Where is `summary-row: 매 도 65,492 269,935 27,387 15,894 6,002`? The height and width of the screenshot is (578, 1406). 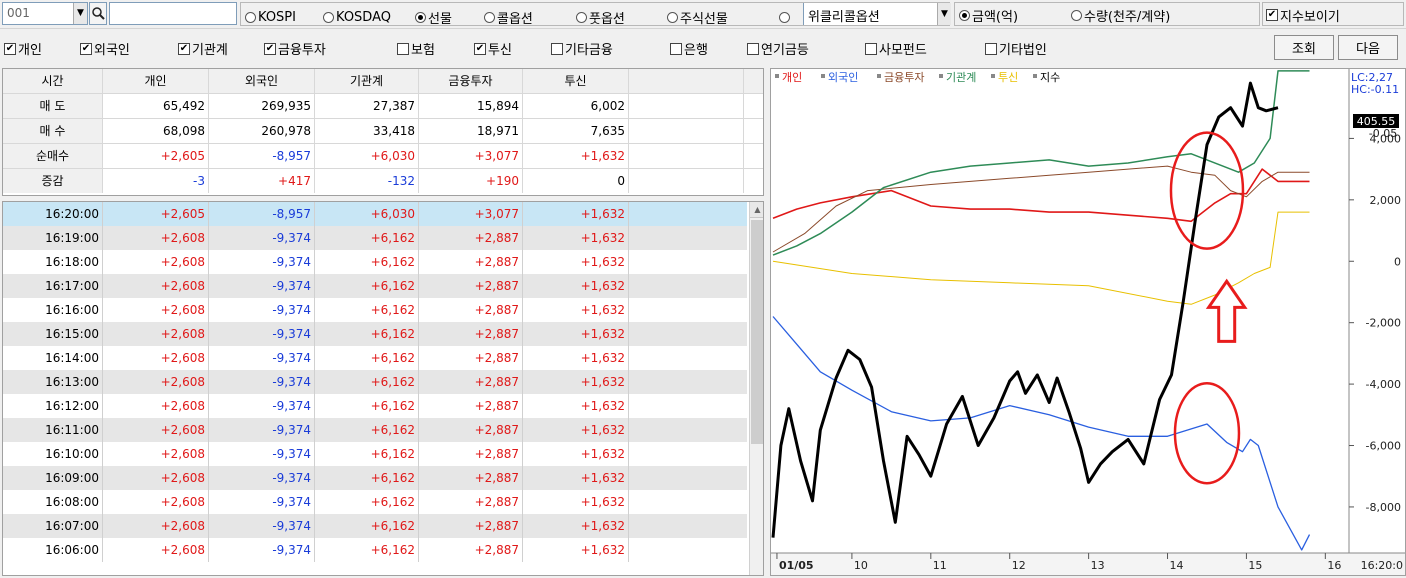
summary-row: 매 도 65,492 269,935 27,387 15,894 6,002 is located at coordinates (383, 106).